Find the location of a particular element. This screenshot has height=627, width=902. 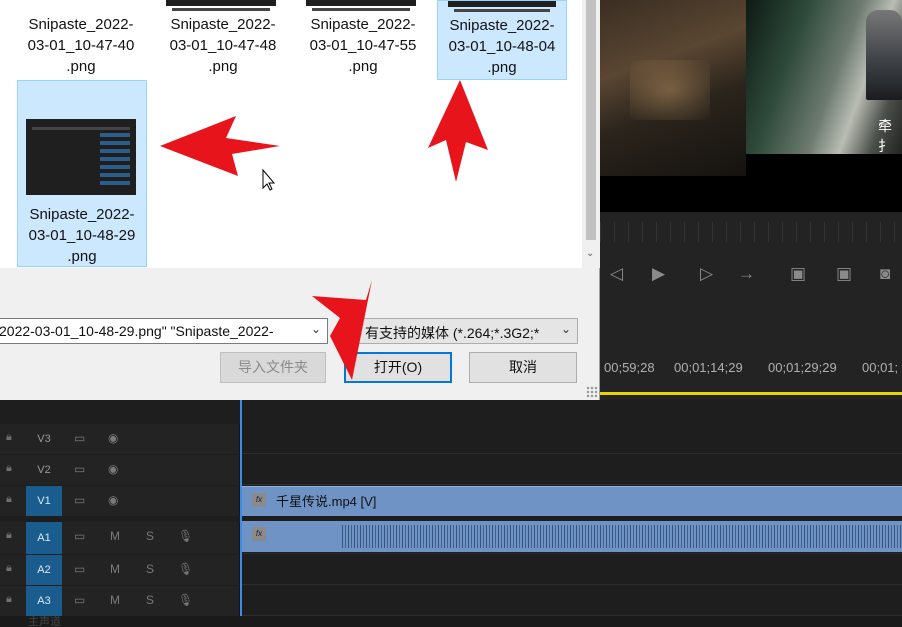

track-header: 🔒︎ V3 ▭ ◉ is located at coordinates (120, 439).